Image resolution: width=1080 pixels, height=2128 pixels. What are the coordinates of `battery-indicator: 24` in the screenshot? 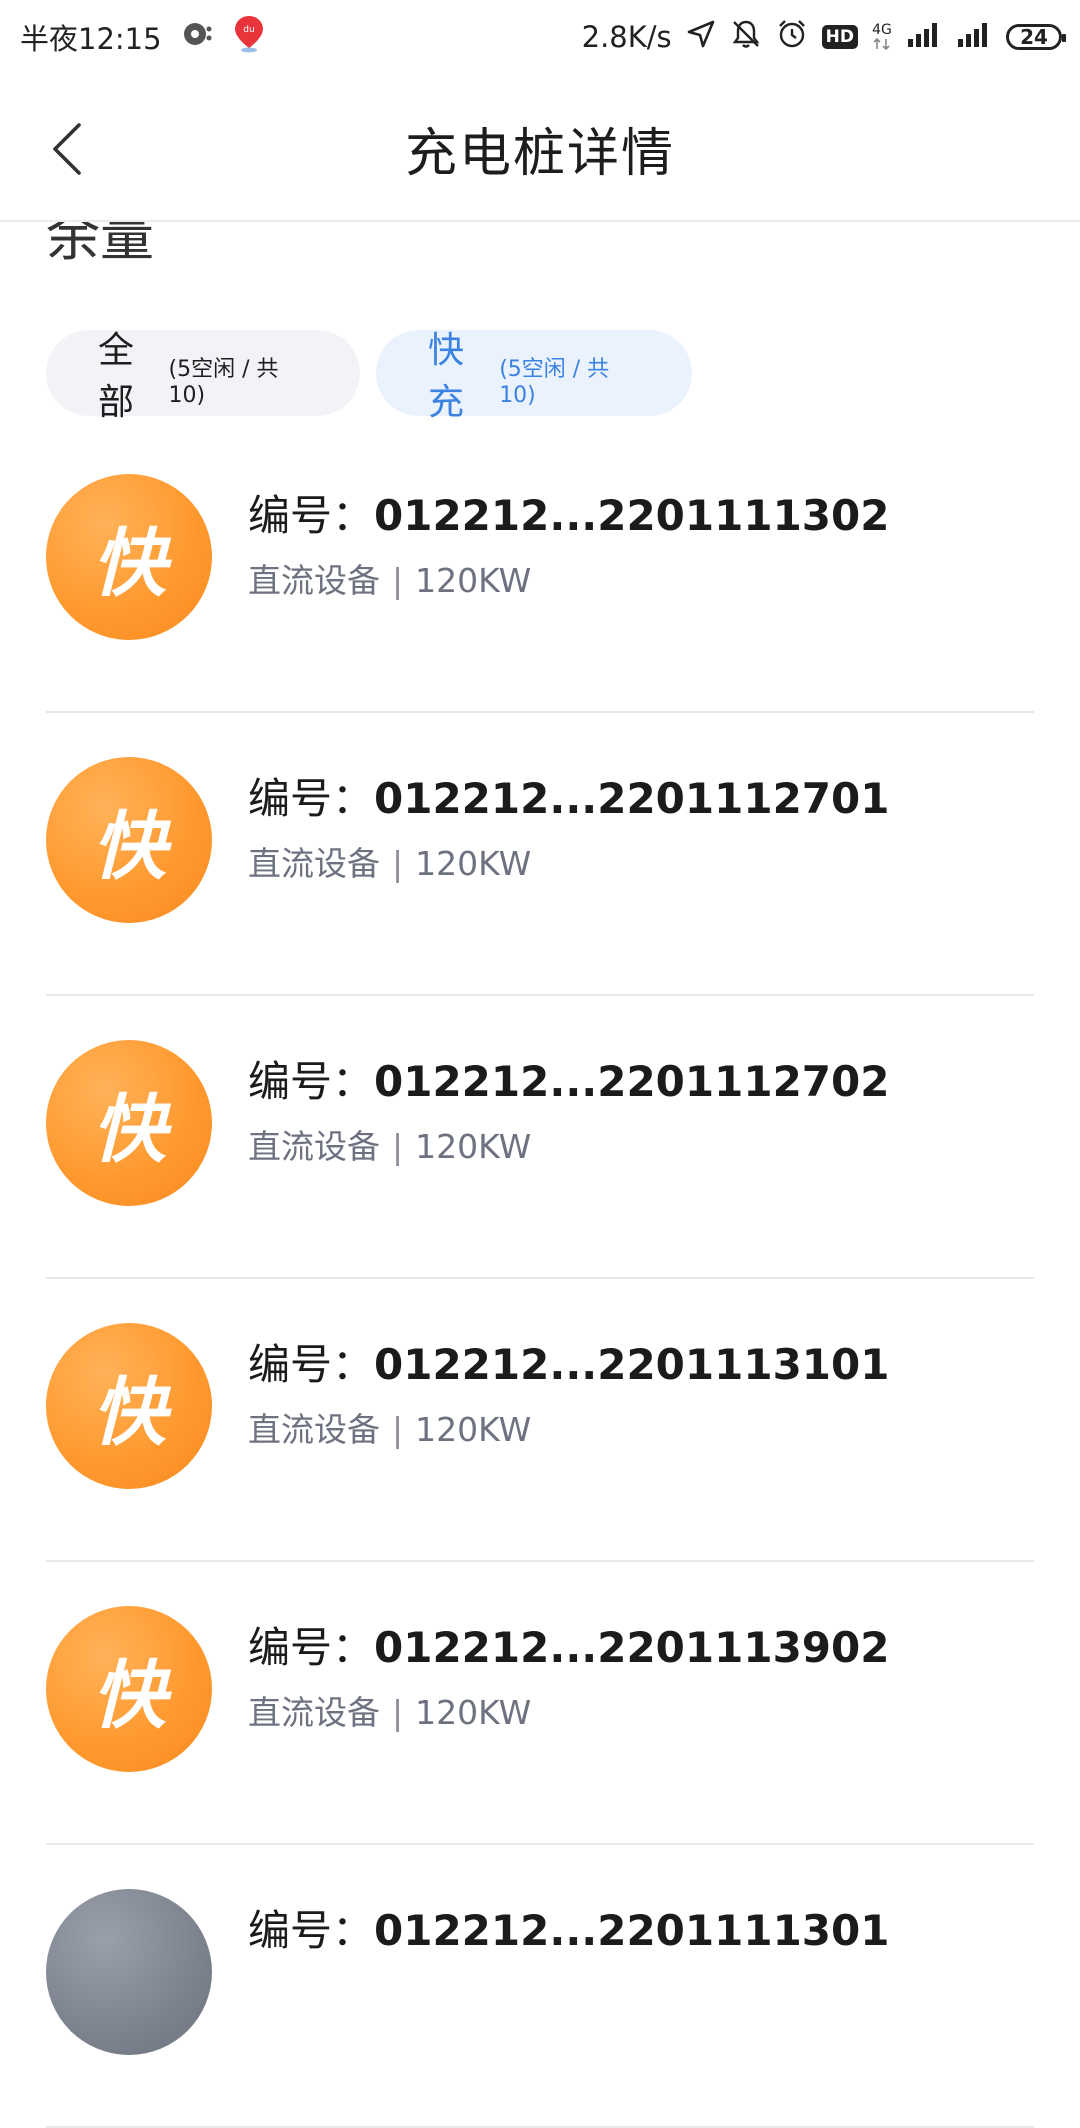 It's located at (1036, 37).